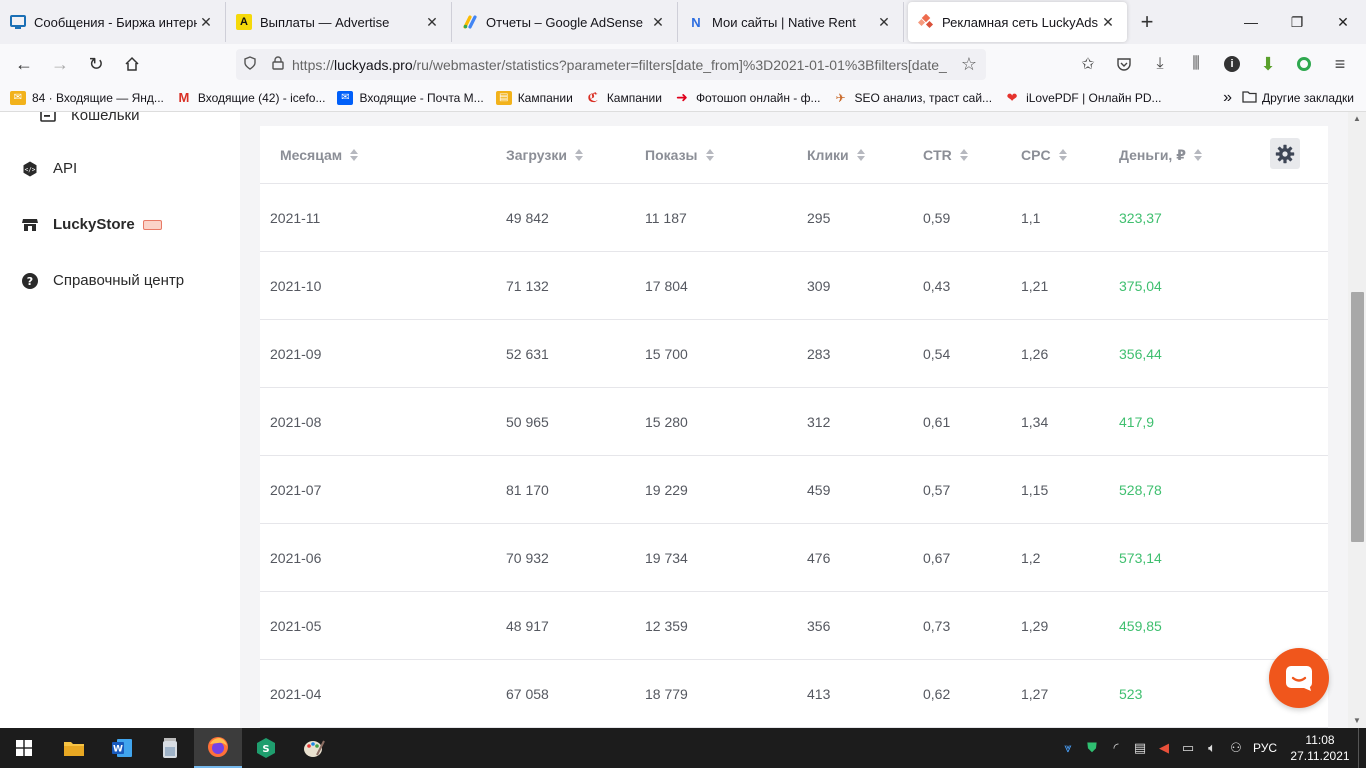 The width and height of the screenshot is (1366, 768). I want to click on tray-app-icon: ⩔, so click(1068, 748).